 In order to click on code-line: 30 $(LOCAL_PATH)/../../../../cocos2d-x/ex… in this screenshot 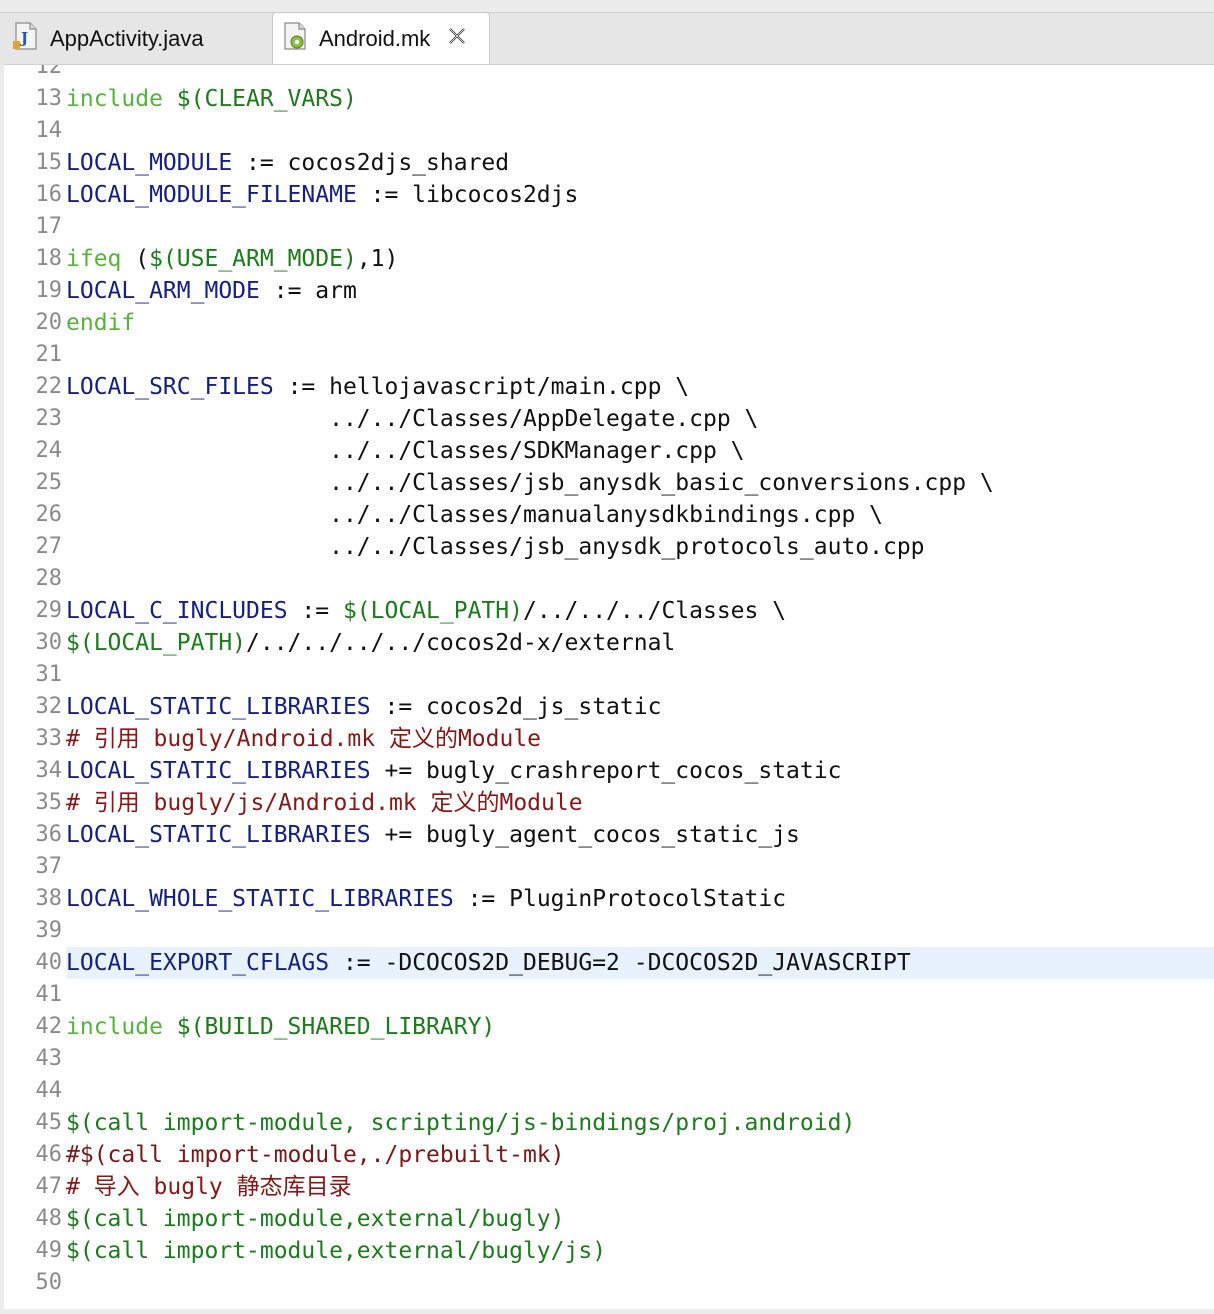, I will do `click(609, 643)`.